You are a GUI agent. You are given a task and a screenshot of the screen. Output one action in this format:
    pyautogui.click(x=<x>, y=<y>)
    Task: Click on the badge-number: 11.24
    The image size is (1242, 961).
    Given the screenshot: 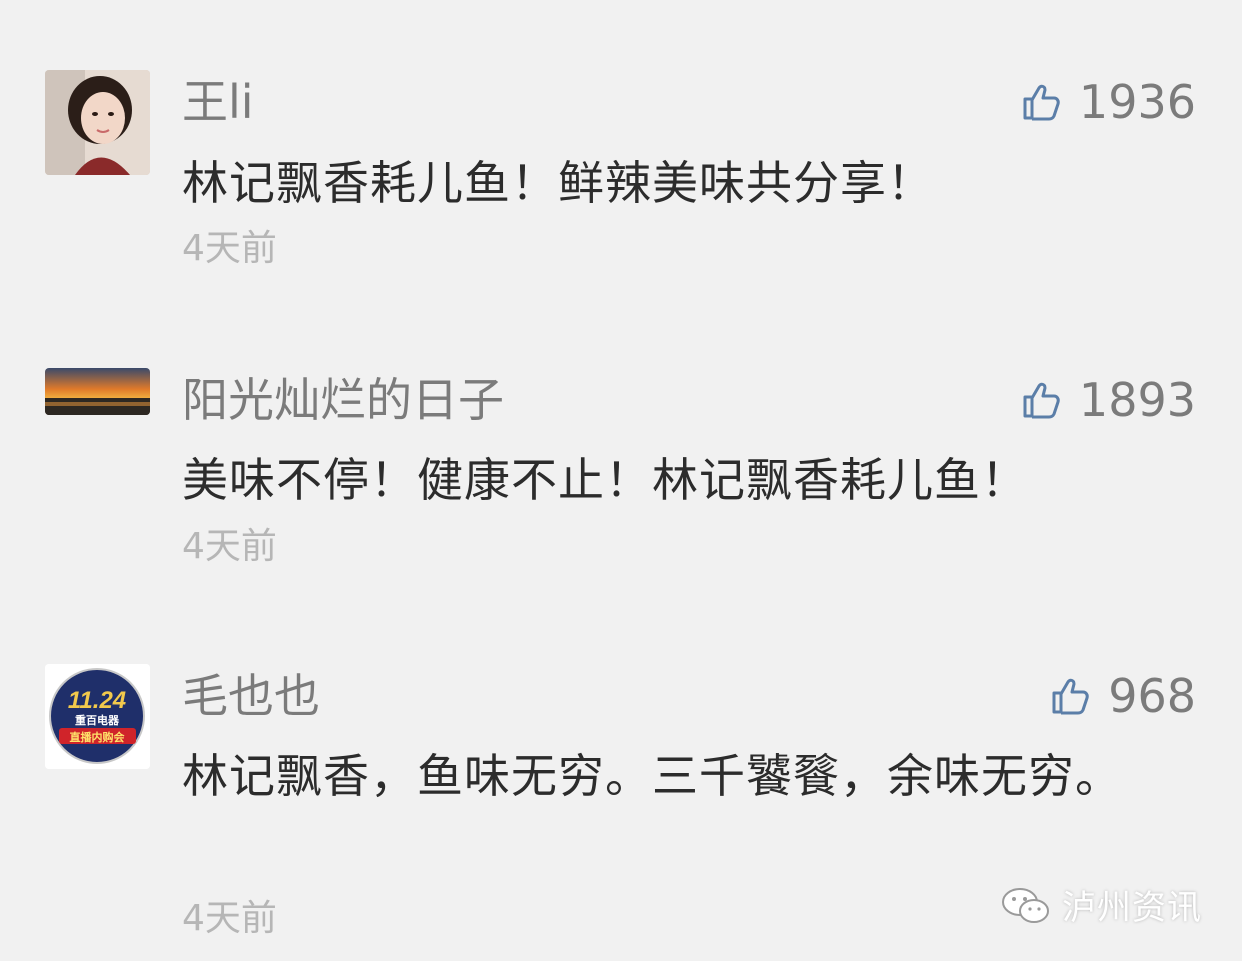 What is the action you would take?
    pyautogui.click(x=97, y=700)
    